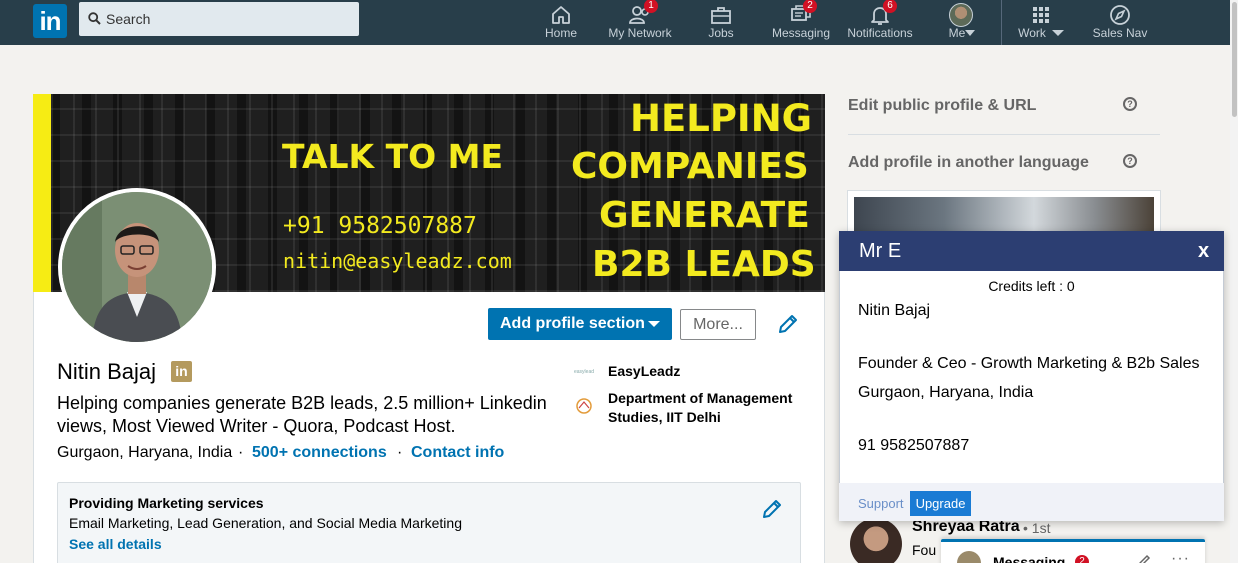  What do you see at coordinates (704, 264) in the screenshot?
I see `banner-line-4: B2B LEADS` at bounding box center [704, 264].